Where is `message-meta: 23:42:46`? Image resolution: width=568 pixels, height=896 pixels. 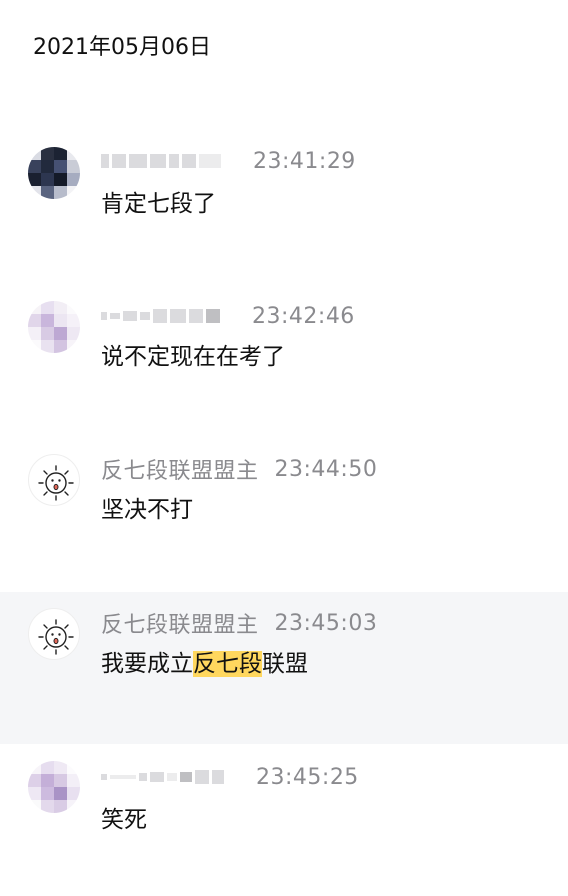 message-meta: 23:42:46 is located at coordinates (228, 316).